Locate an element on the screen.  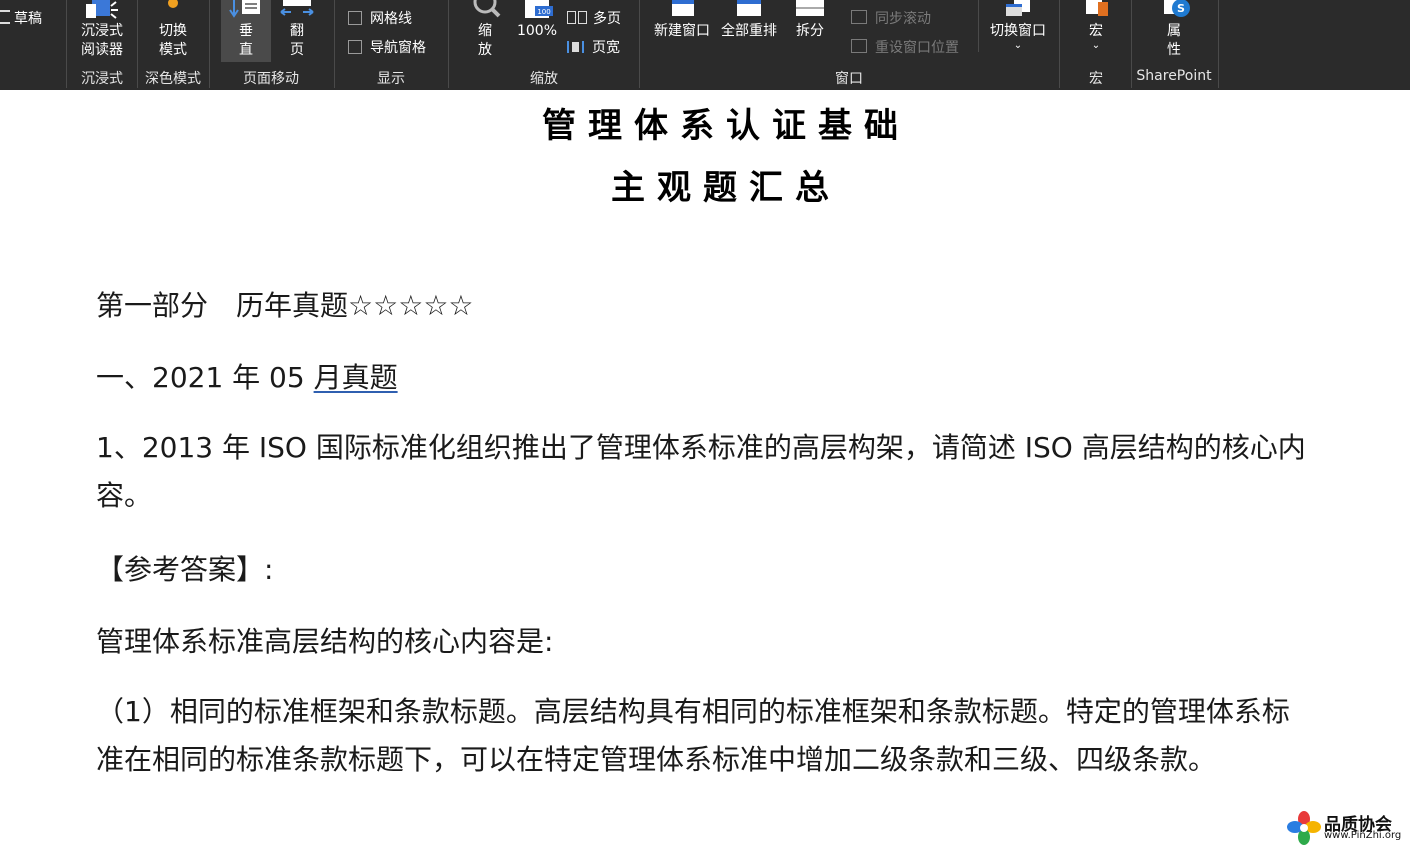
new-window-label: 新建窗口 is located at coordinates (682, 31).